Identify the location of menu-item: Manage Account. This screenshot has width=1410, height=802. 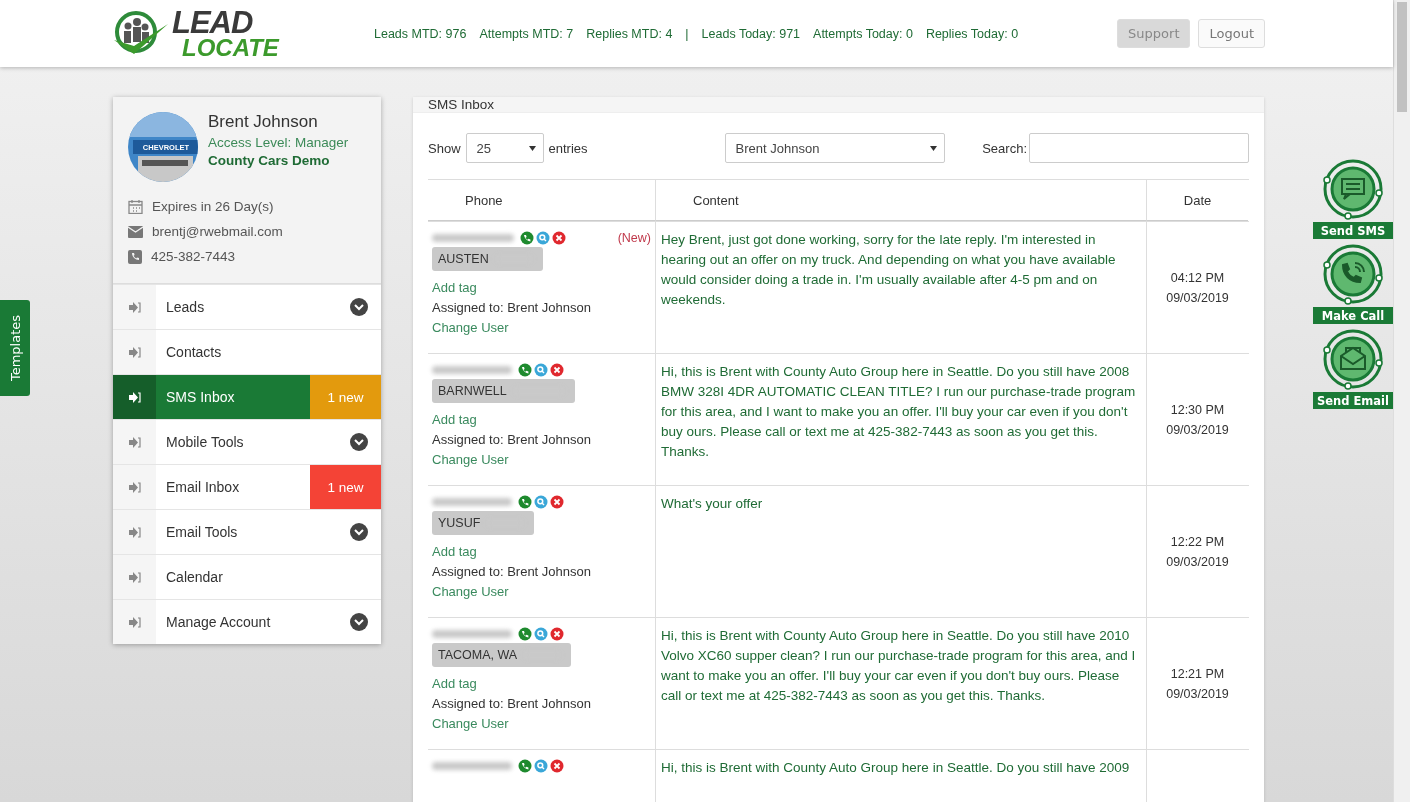
(247, 621).